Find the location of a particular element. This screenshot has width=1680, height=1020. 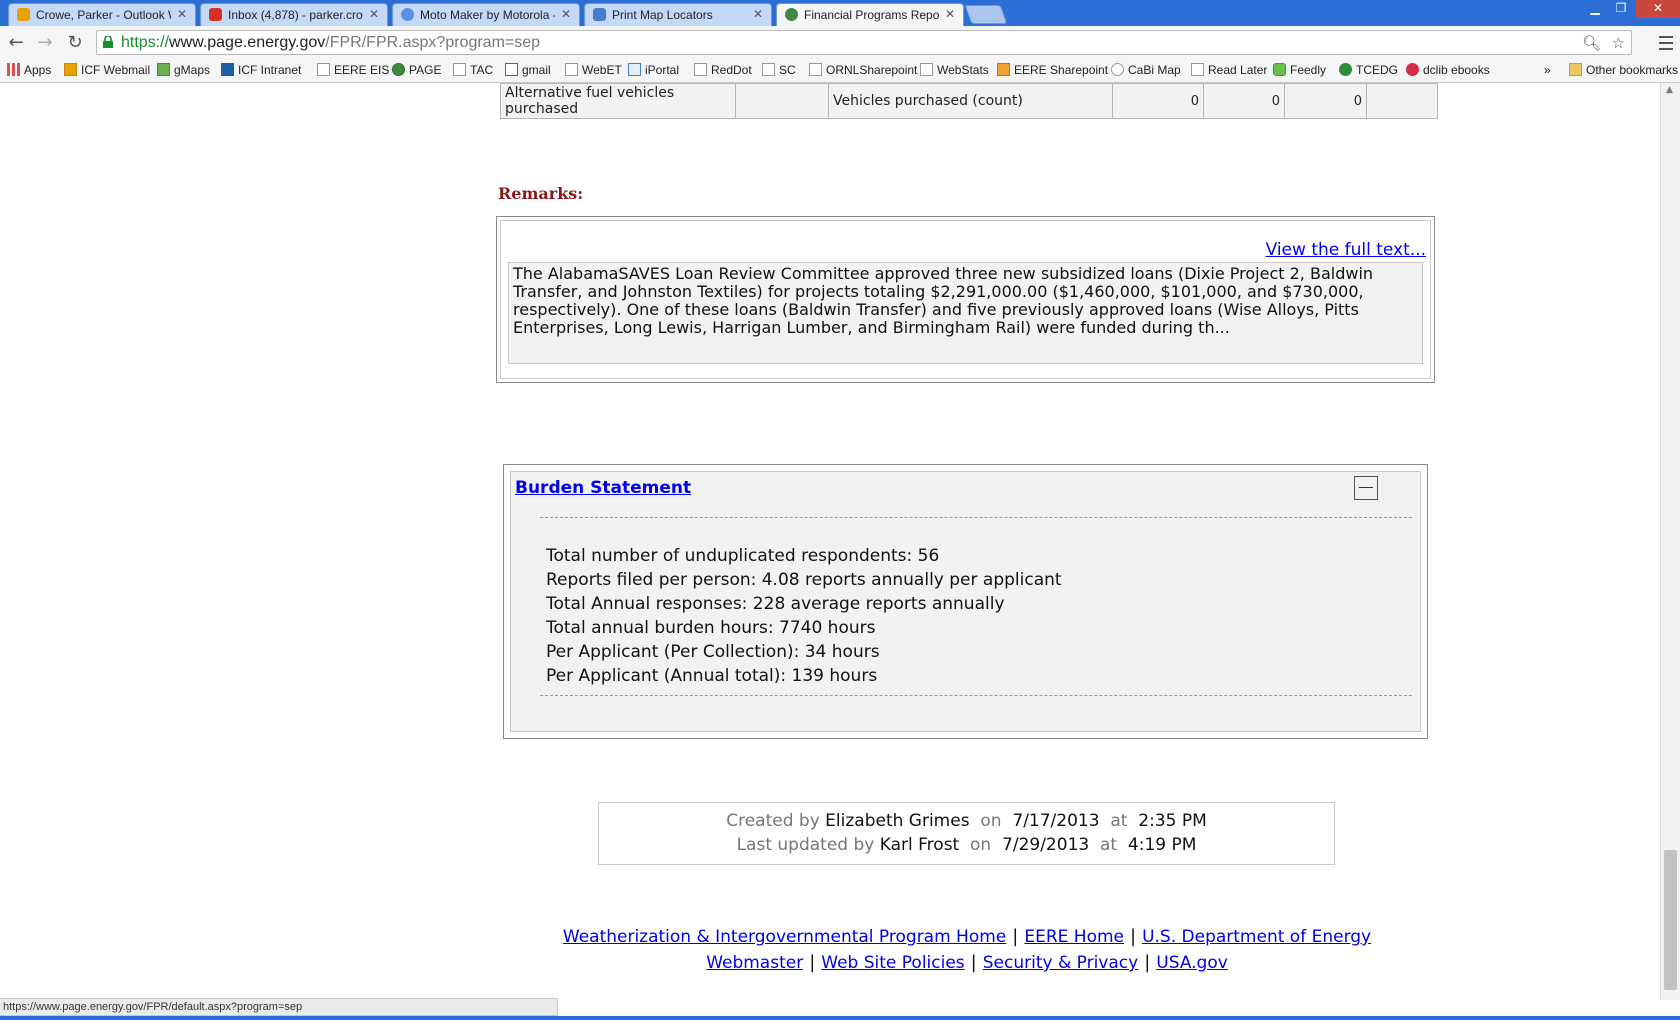

burden-line: Per Applicant (Annual total): 139 hours is located at coordinates (712, 676).